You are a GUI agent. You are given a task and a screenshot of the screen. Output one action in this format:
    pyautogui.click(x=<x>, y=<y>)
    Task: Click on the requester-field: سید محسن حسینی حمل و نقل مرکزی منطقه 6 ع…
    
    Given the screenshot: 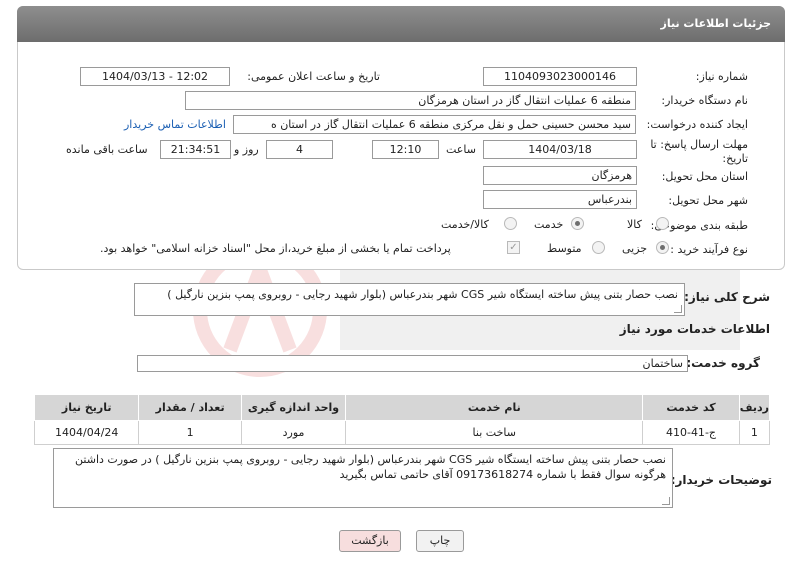 What is the action you would take?
    pyautogui.click(x=434, y=124)
    